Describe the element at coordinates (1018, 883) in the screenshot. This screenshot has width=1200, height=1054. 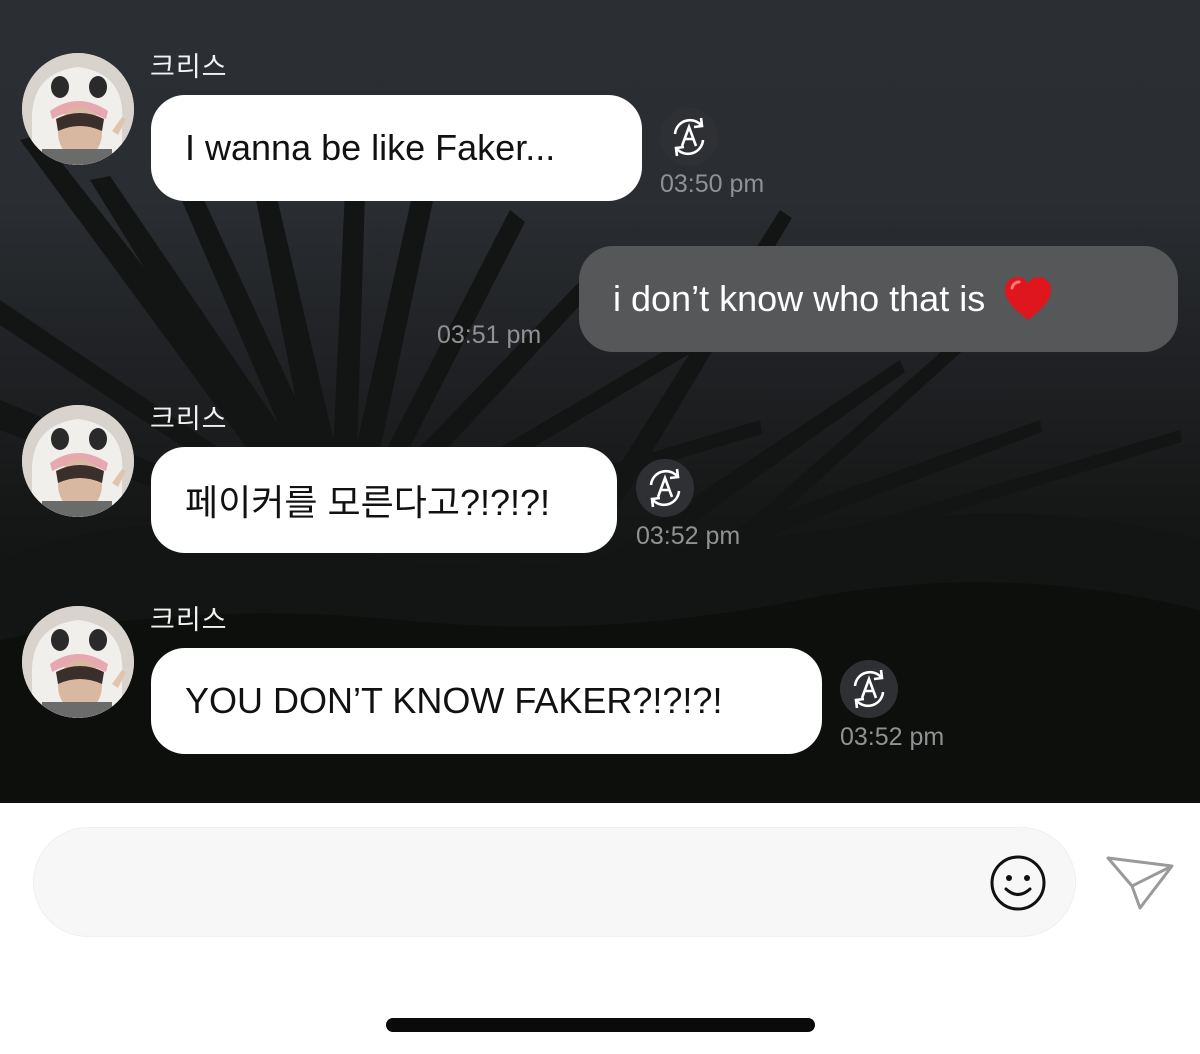
I see `smiley-face-icon` at that location.